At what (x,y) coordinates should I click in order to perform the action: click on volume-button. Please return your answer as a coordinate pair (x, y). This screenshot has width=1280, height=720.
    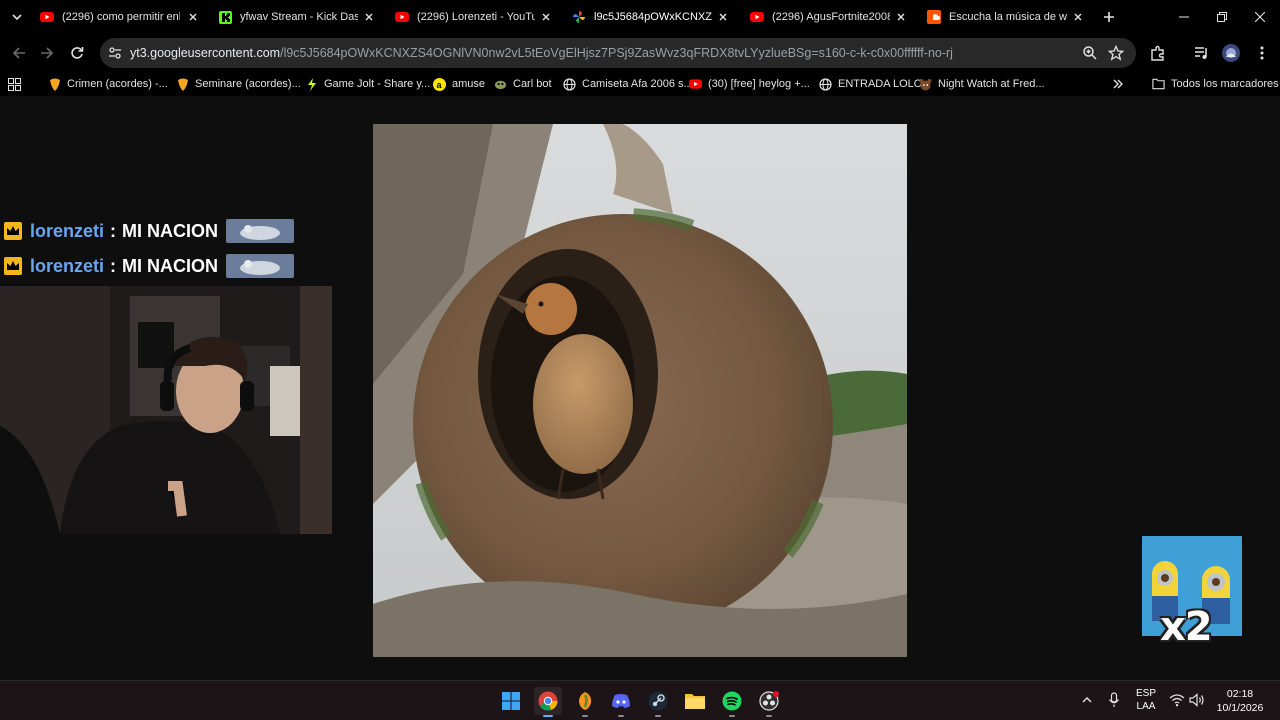
    Looking at the image, I should click on (1197, 700).